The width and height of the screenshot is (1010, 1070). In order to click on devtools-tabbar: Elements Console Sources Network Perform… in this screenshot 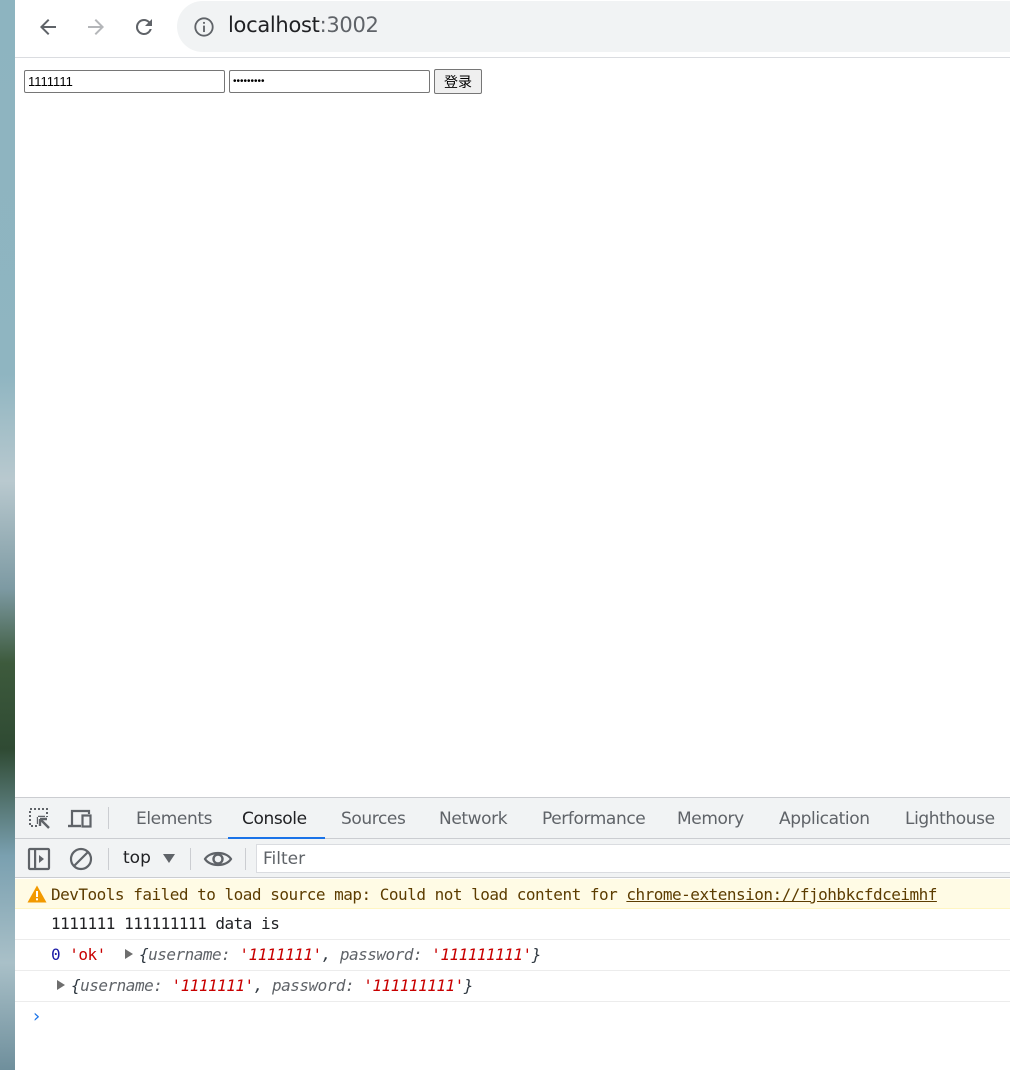, I will do `click(512, 818)`.